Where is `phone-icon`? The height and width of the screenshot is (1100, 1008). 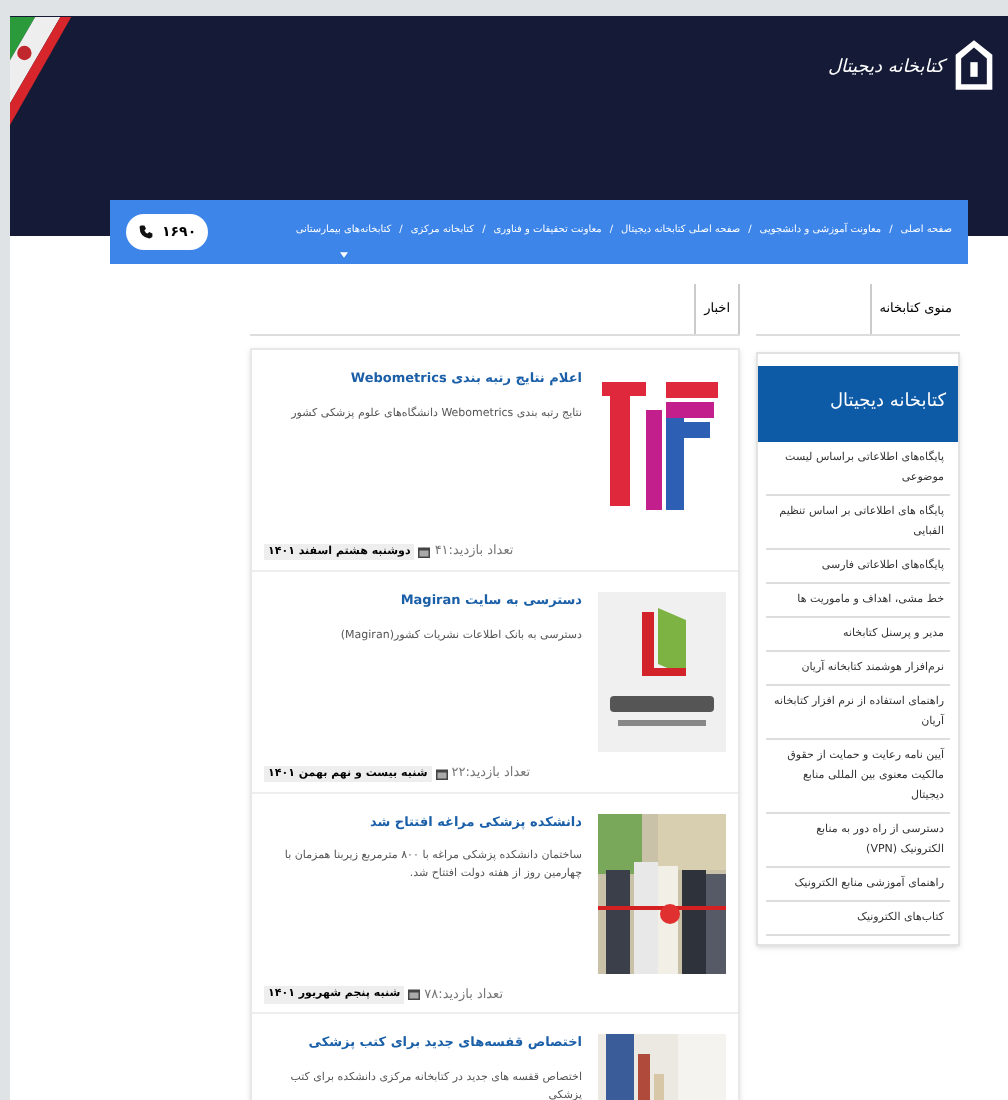
phone-icon is located at coordinates (146, 232).